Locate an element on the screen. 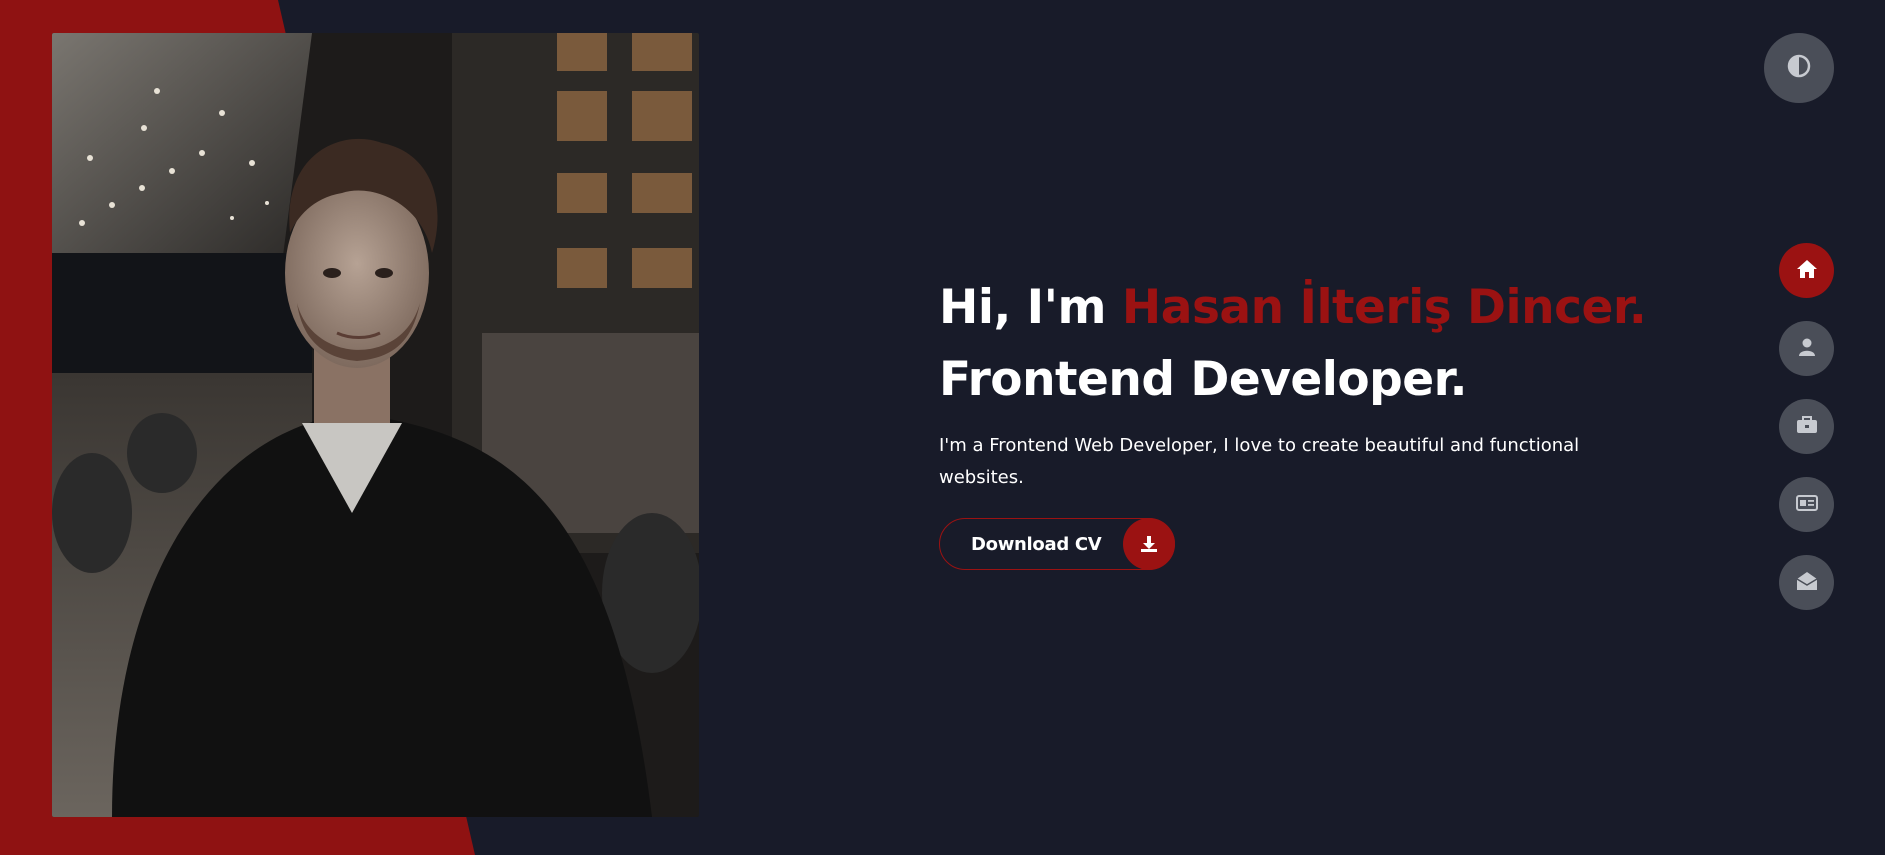  nav-resume-button is located at coordinates (1806, 504).